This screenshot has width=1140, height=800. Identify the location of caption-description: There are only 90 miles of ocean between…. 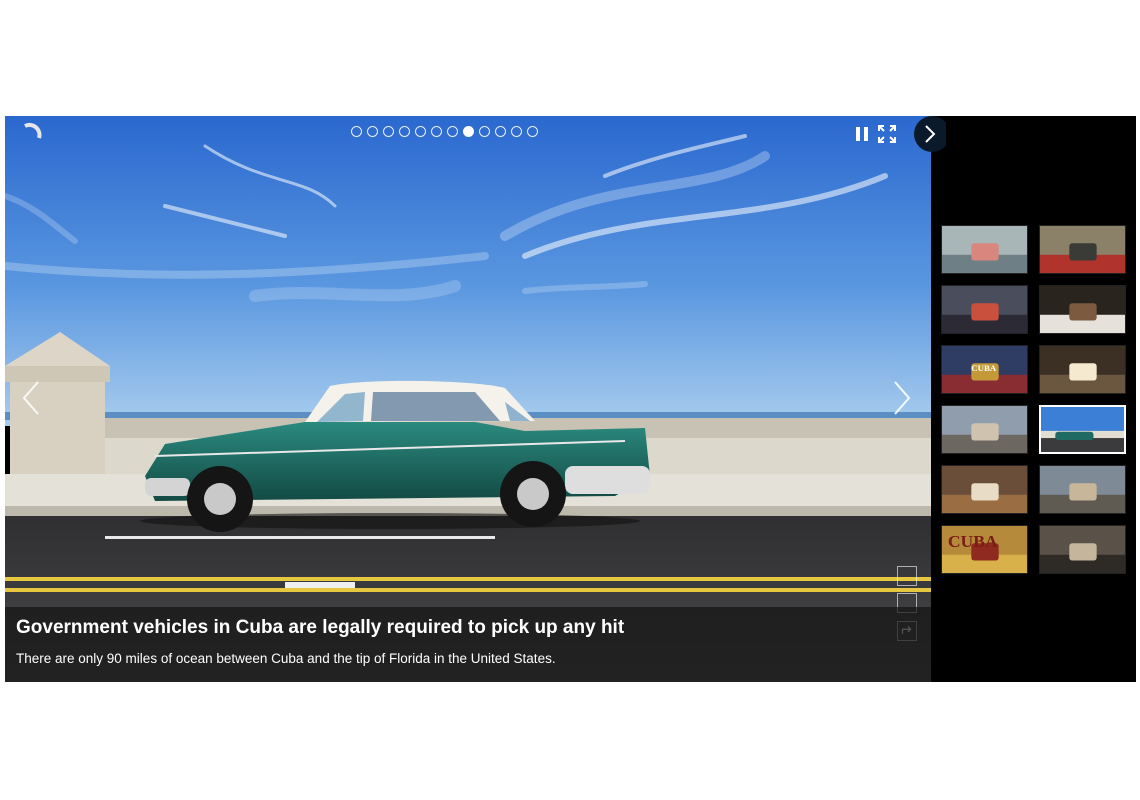
(286, 658).